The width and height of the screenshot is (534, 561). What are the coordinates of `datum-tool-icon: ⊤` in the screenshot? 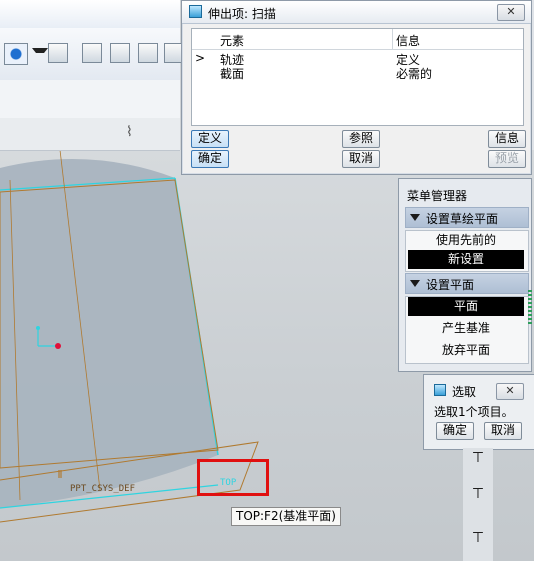 It's located at (478, 459).